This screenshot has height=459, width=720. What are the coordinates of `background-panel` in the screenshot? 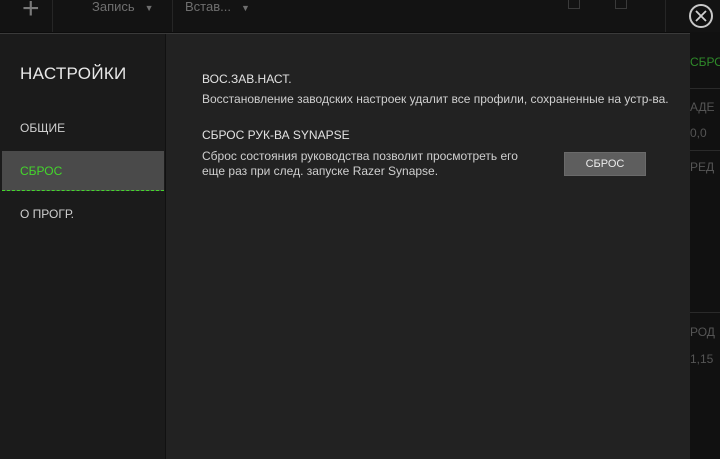 It's located at (705, 245).